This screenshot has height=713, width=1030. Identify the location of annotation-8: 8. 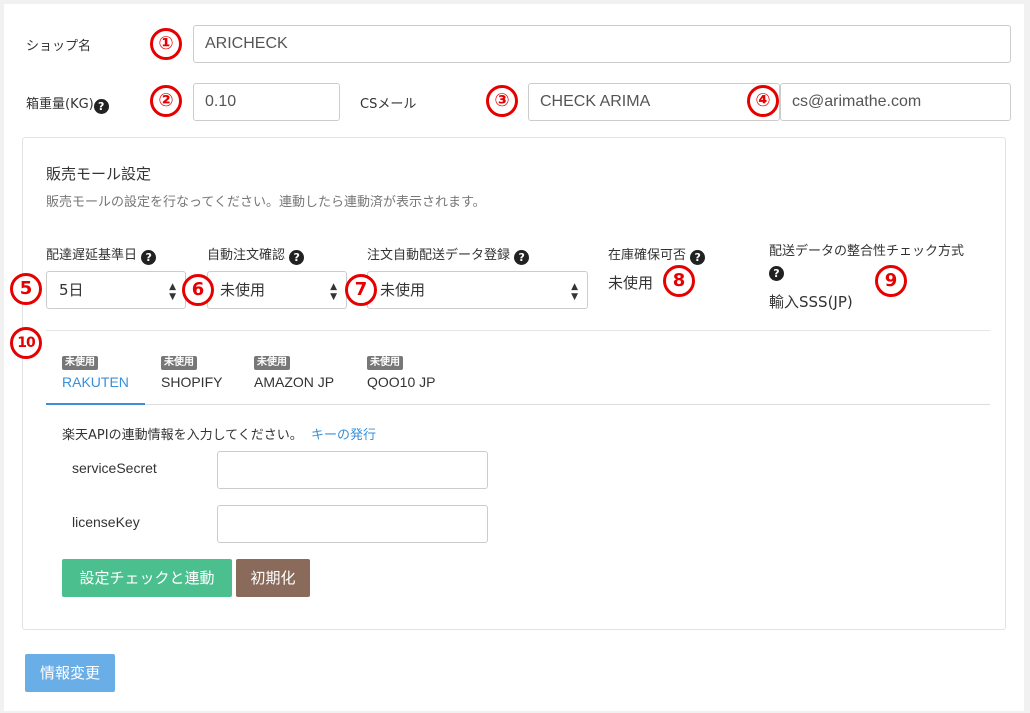
(679, 281).